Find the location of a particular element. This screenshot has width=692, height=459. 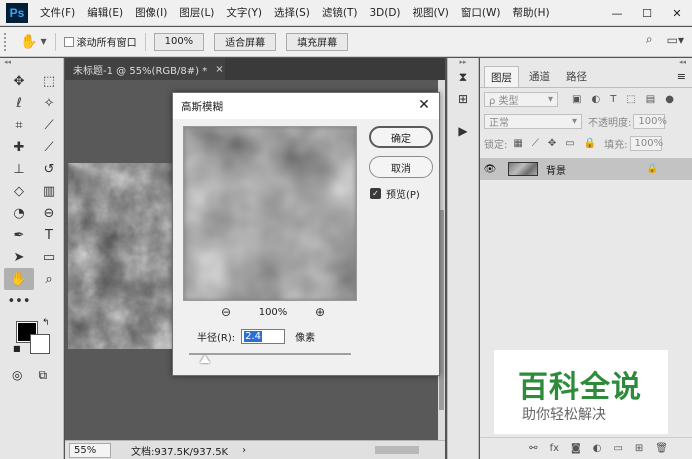

move-tool-icon: ✥ is located at coordinates (19, 81).